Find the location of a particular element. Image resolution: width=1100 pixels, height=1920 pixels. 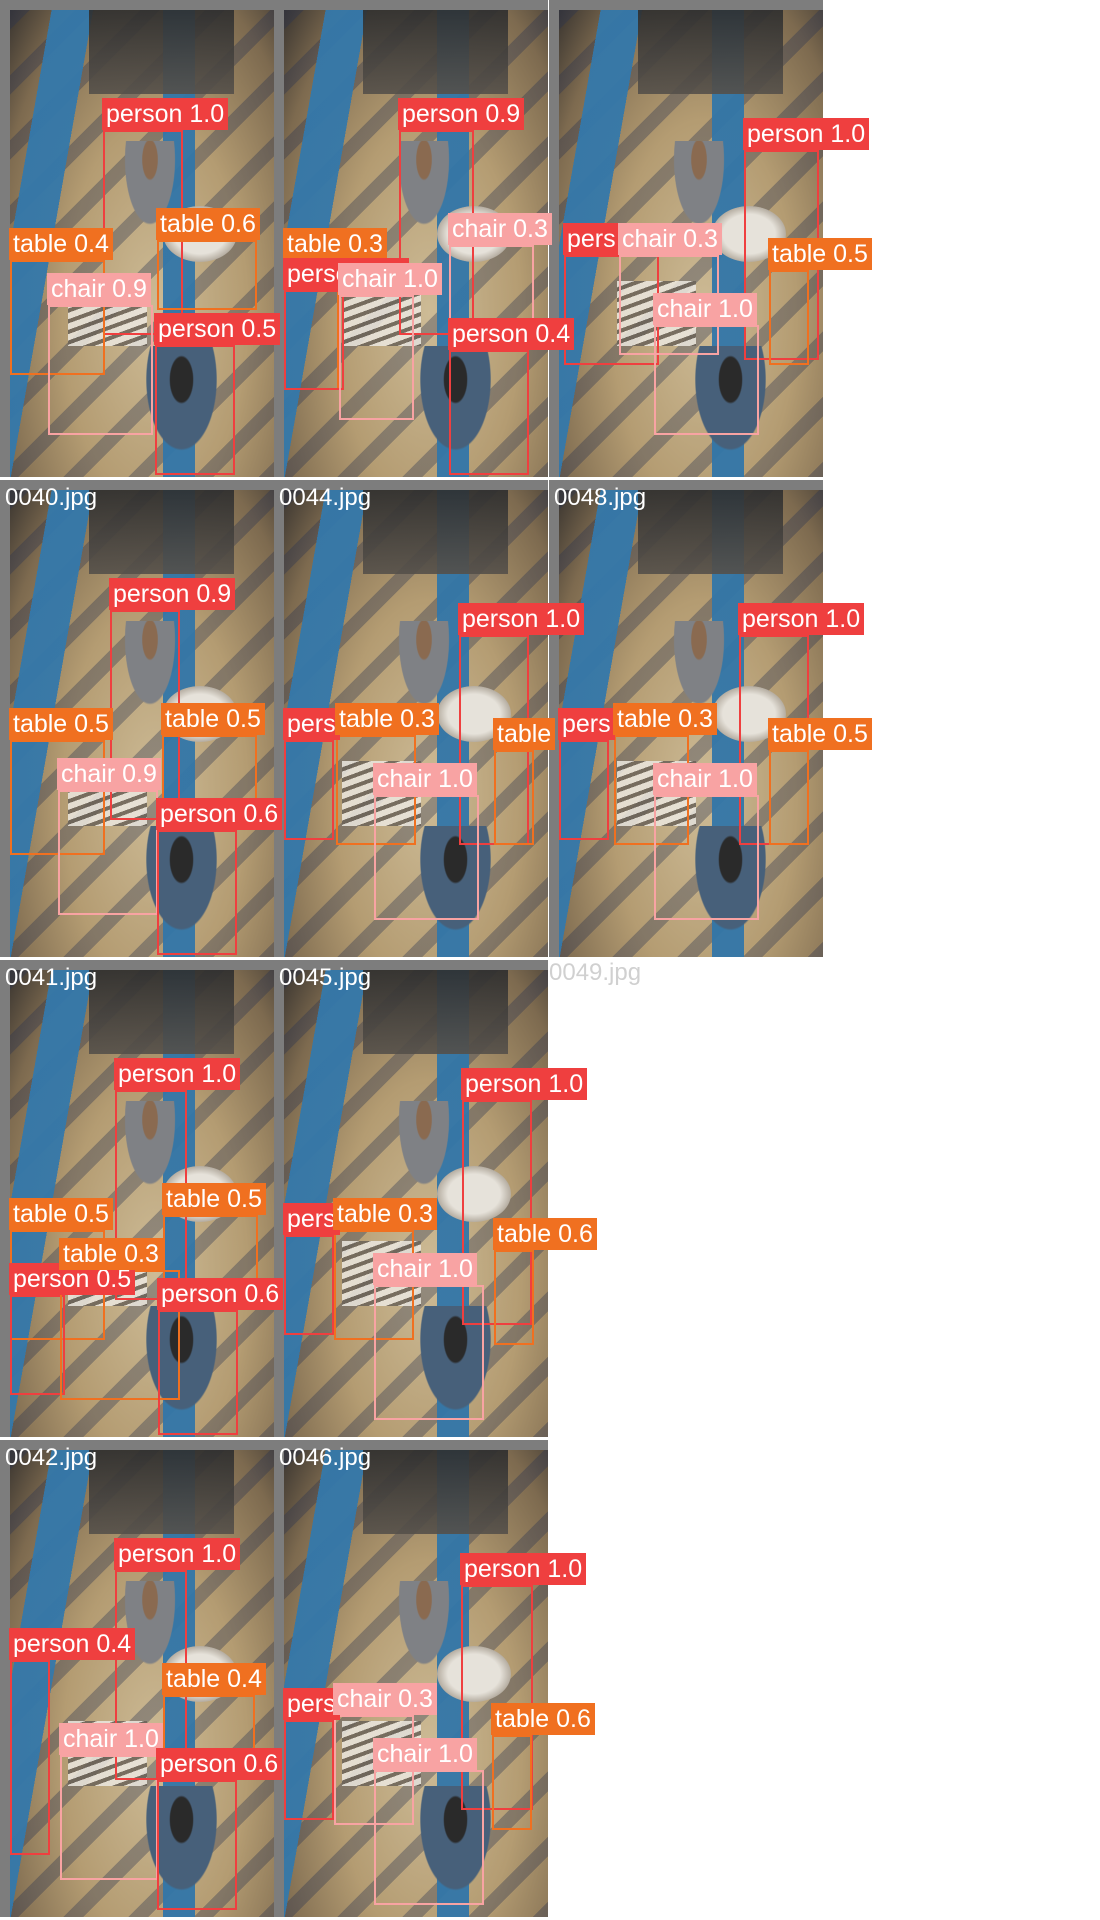

image-filename: 0040.jpg is located at coordinates (51, 497).